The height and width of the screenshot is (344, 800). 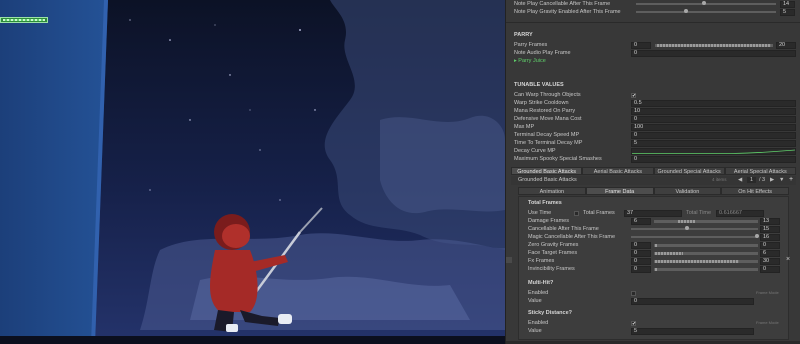 What do you see at coordinates (740, 180) in the screenshot?
I see `prev-page-icon: ◀` at bounding box center [740, 180].